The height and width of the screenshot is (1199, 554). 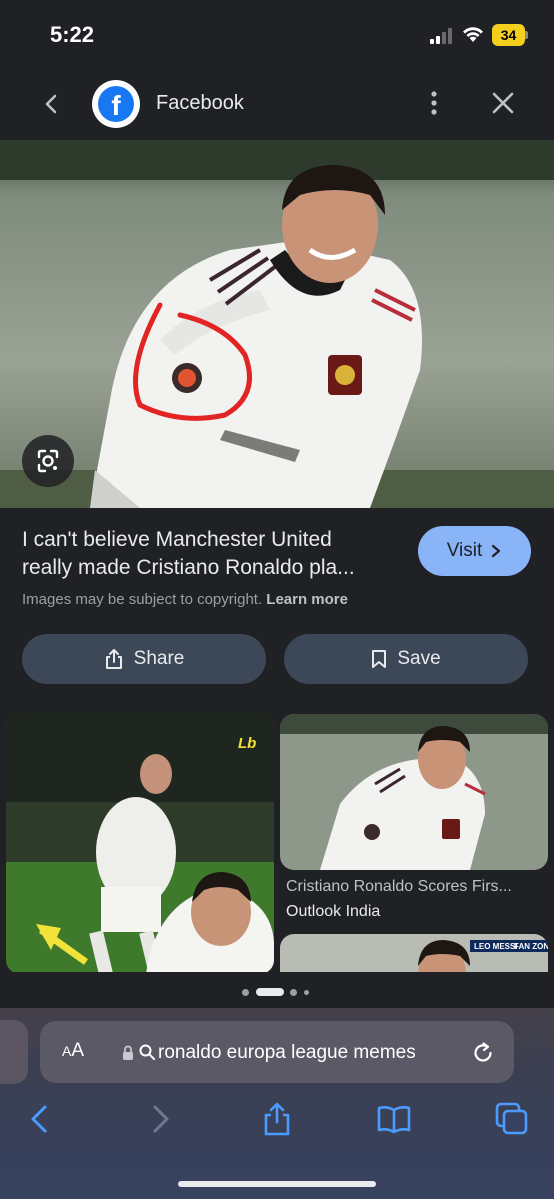 I want to click on bookmark-icon, so click(x=379, y=659).